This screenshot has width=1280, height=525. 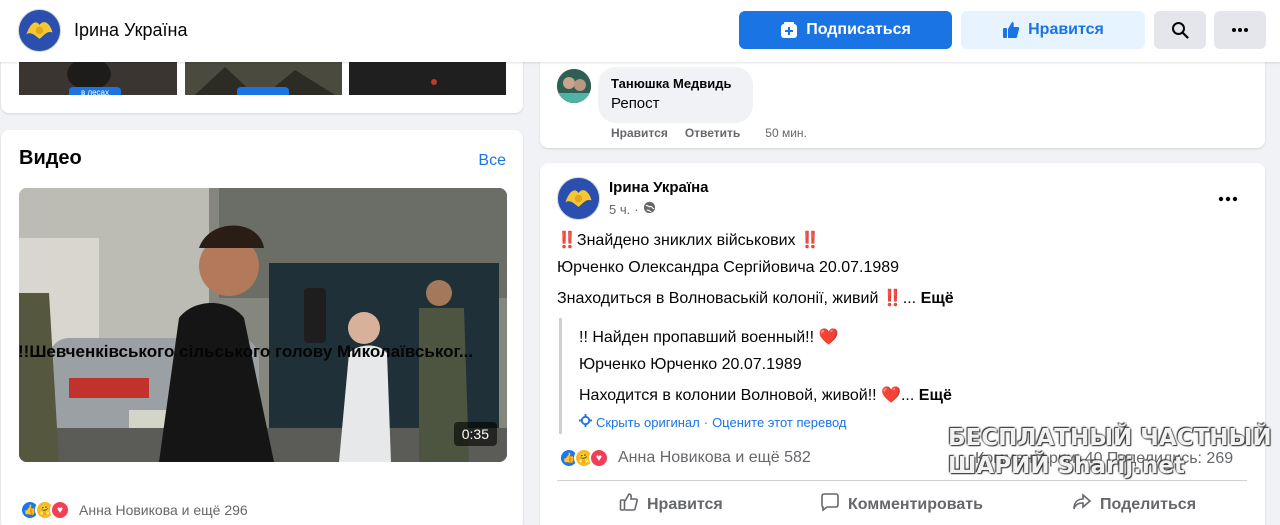 What do you see at coordinates (789, 30) in the screenshot?
I see `plus-icon` at bounding box center [789, 30].